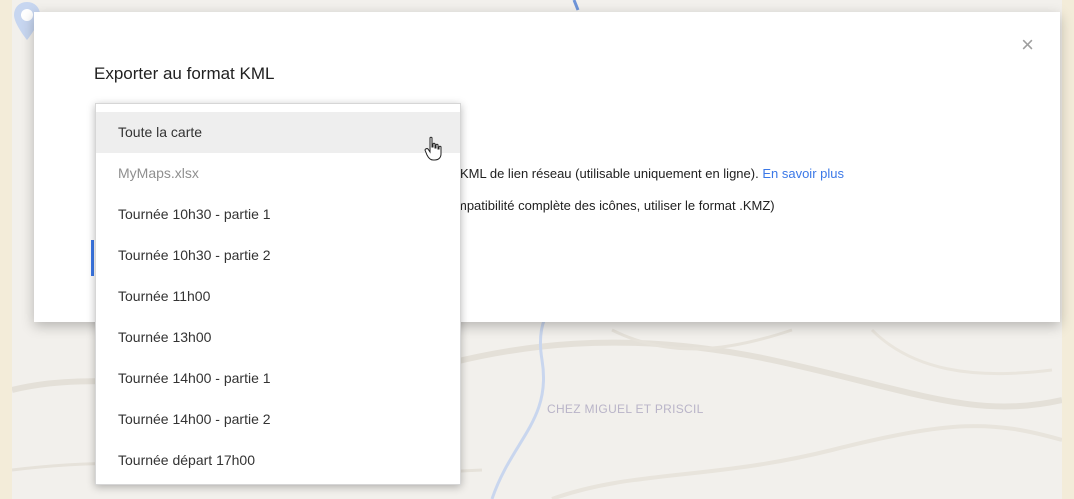  What do you see at coordinates (803, 173) in the screenshot?
I see `learn-more-link: En savoir plus` at bounding box center [803, 173].